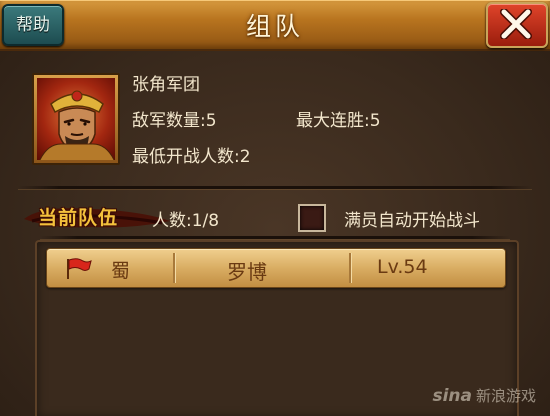 The image size is (550, 416). I want to click on legion-name: 张角军团, so click(166, 85).